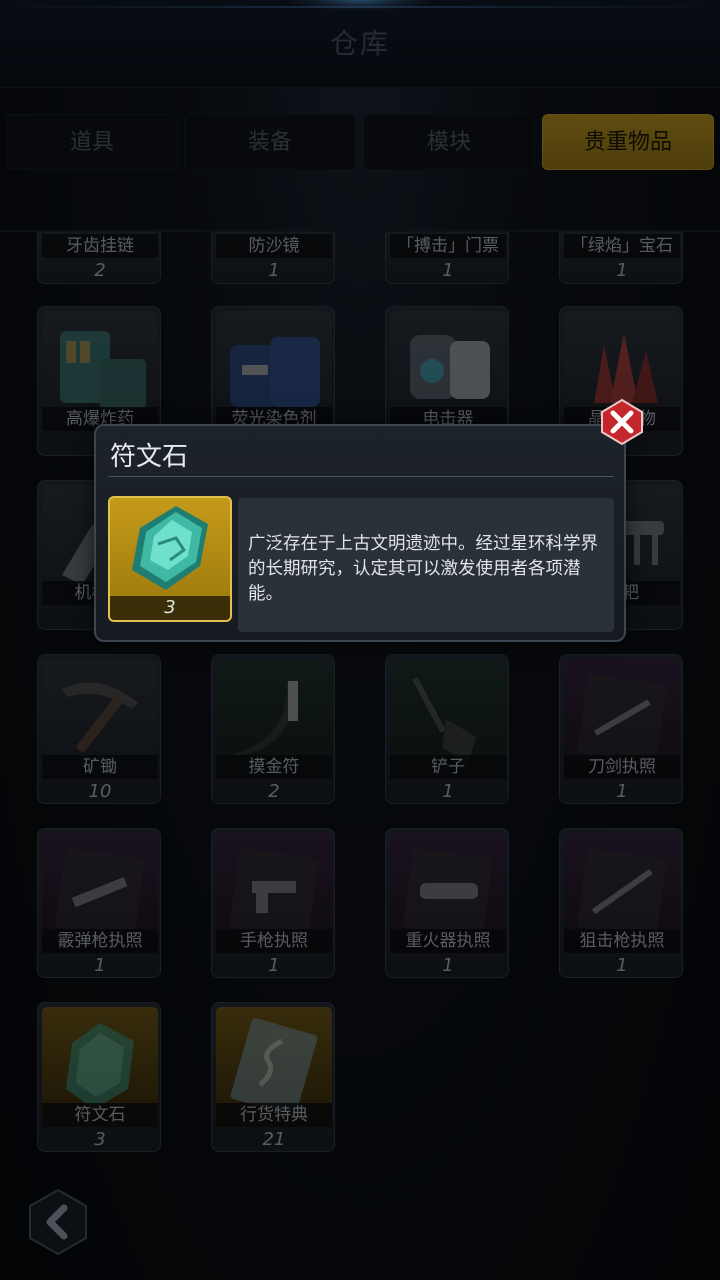  I want to click on rune-stone-icon, so click(170, 548).